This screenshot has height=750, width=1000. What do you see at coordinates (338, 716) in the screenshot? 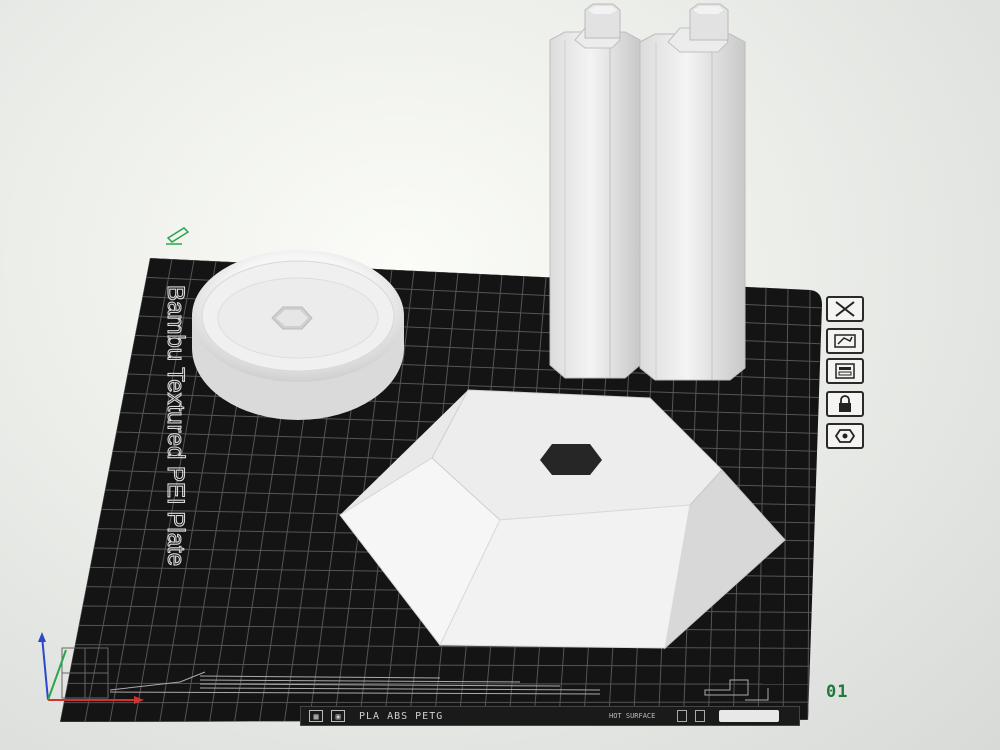
I see `plate-icon: ▣` at bounding box center [338, 716].